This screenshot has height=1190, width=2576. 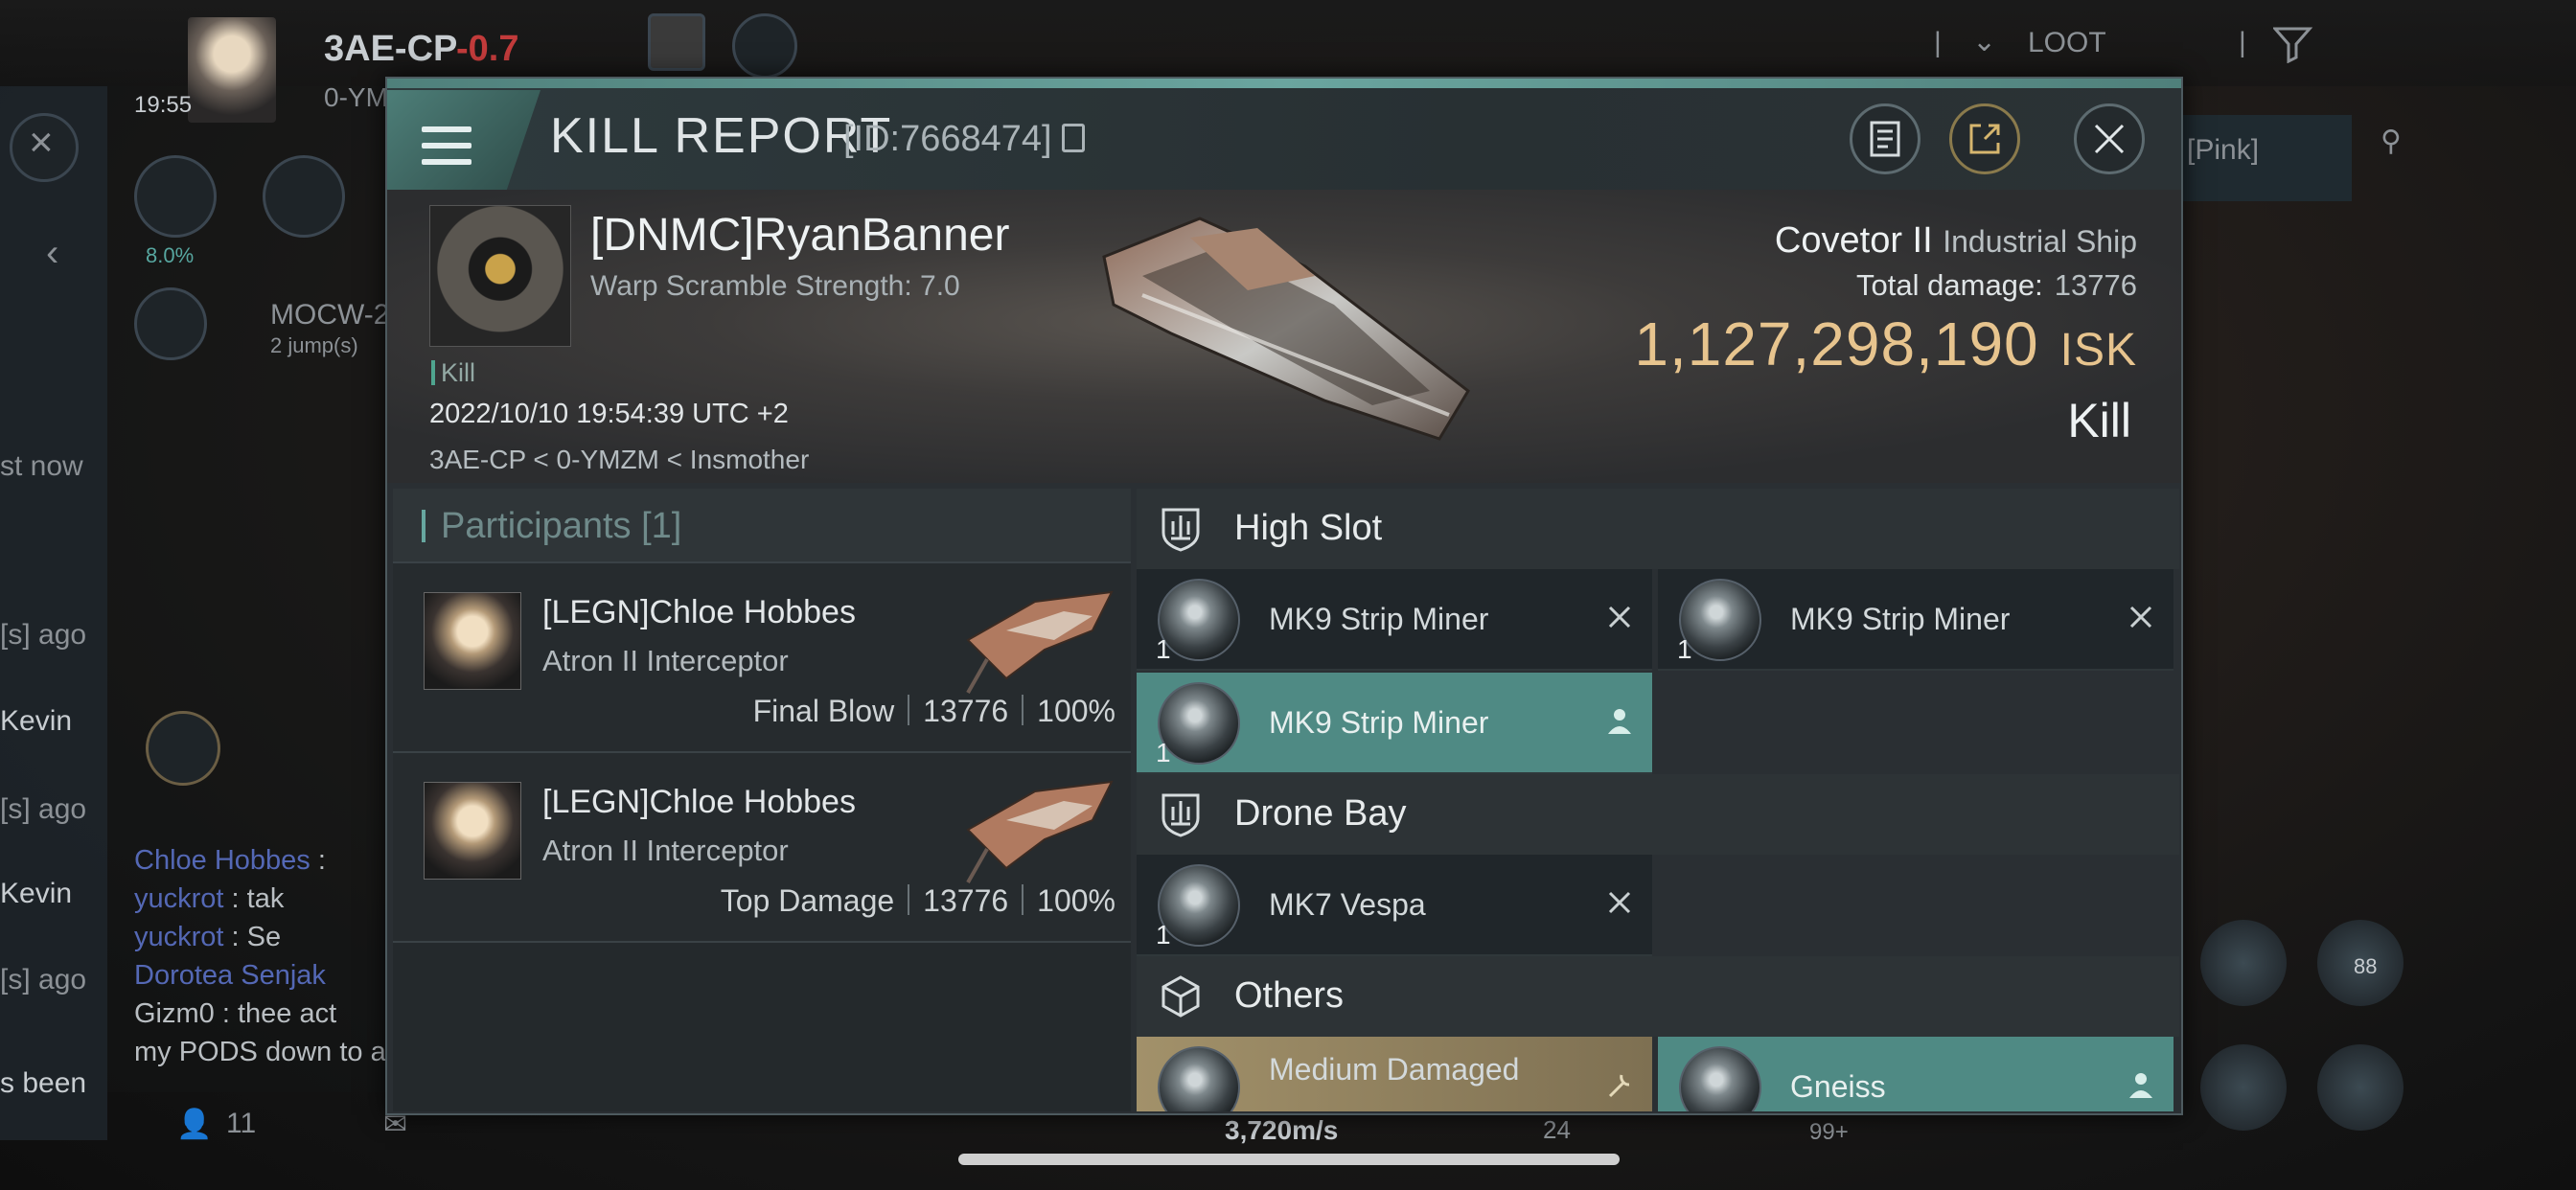 I want to click on loot-filter-label: LOOT, so click(x=2067, y=43).